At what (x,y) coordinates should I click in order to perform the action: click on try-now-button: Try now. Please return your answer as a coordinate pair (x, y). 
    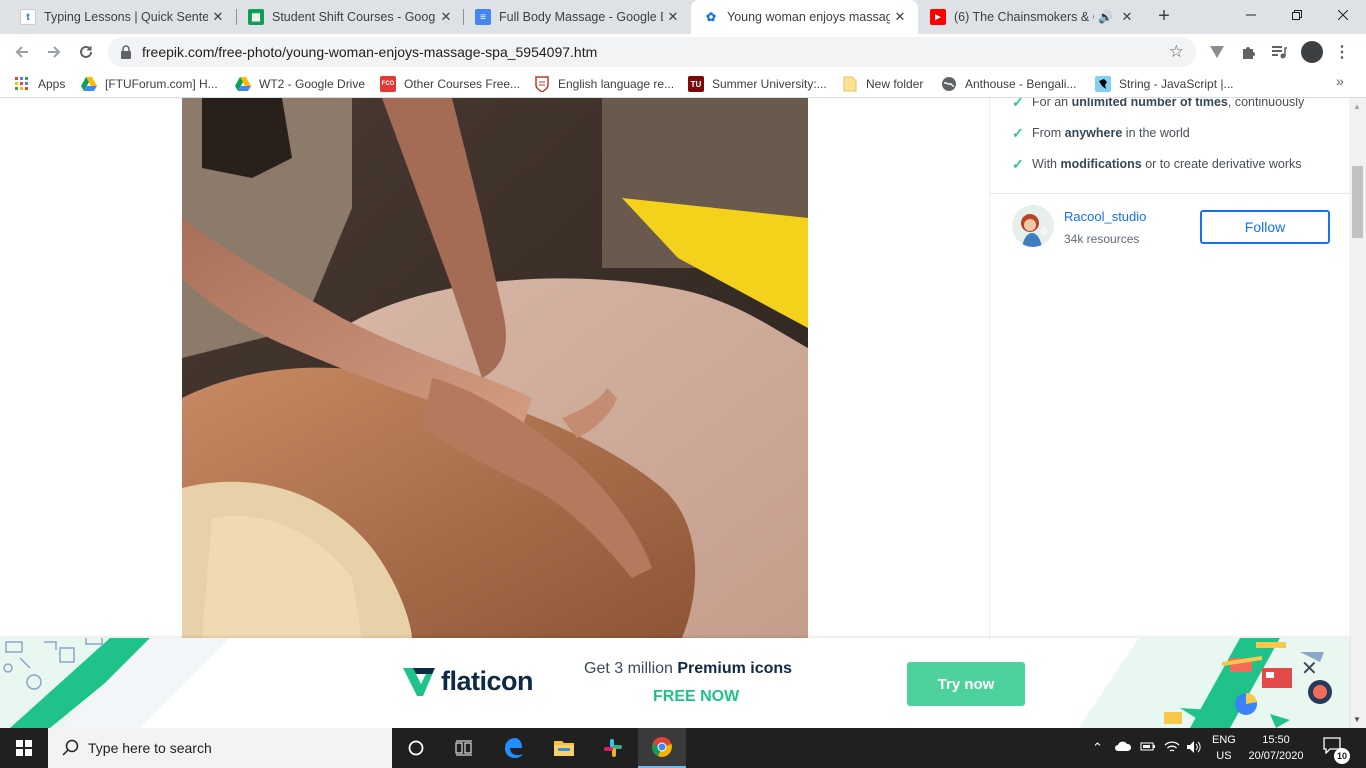
    Looking at the image, I should click on (966, 684).